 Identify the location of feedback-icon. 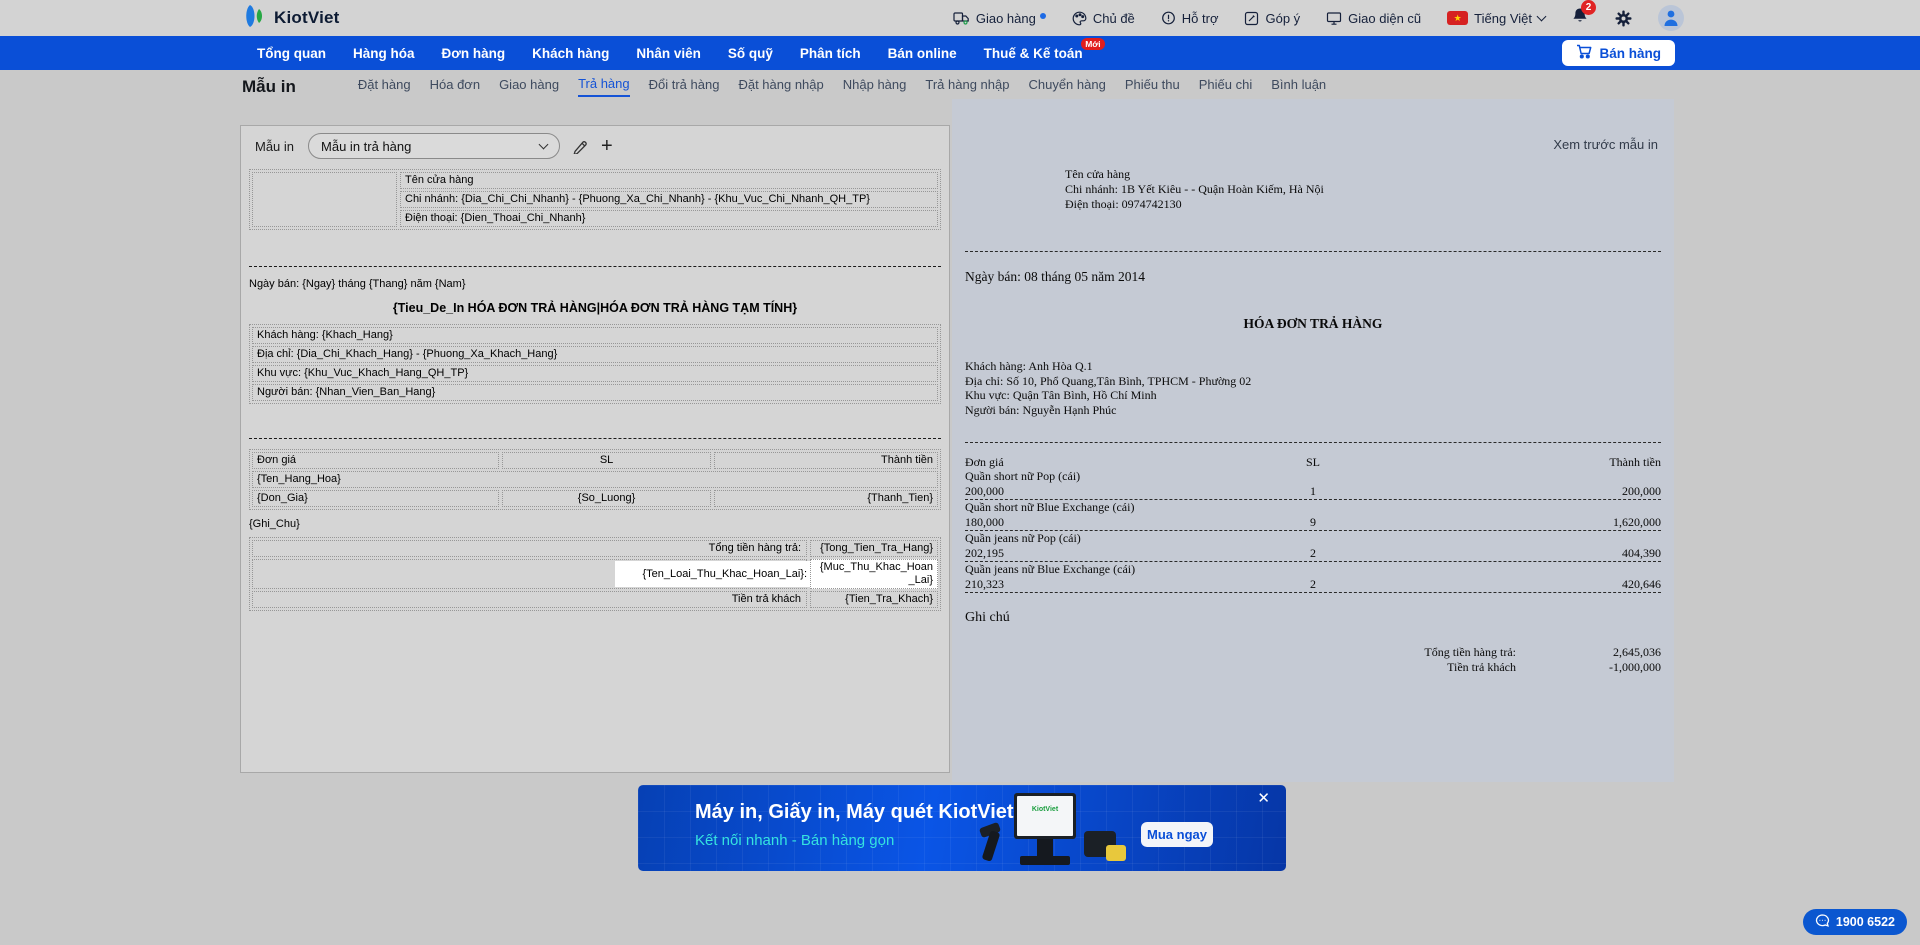
(1251, 18).